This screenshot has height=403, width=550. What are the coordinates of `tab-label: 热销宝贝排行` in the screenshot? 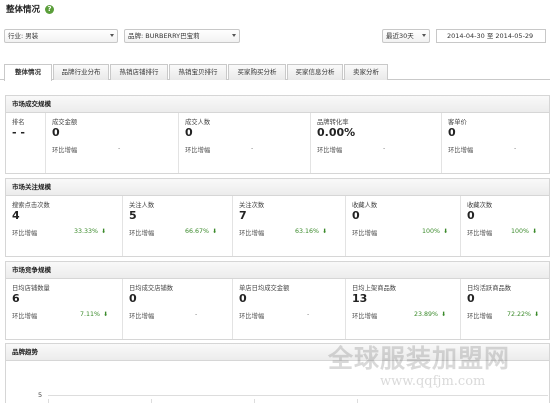 It's located at (198, 72).